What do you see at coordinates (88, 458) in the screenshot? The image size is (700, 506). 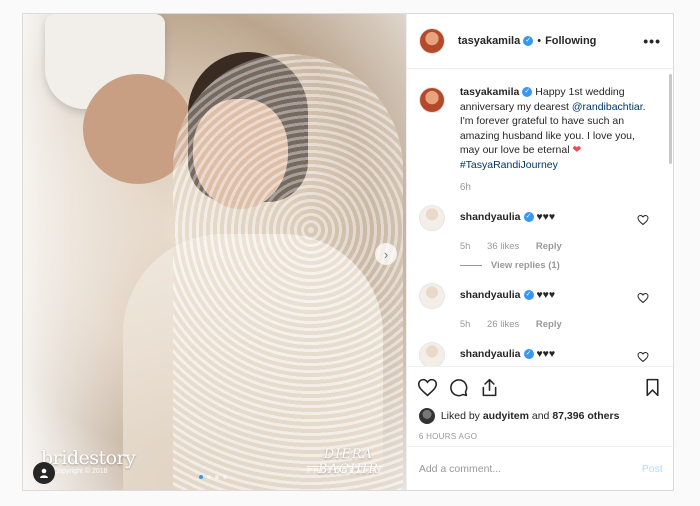 I see `brand-watermark: bridestory` at bounding box center [88, 458].